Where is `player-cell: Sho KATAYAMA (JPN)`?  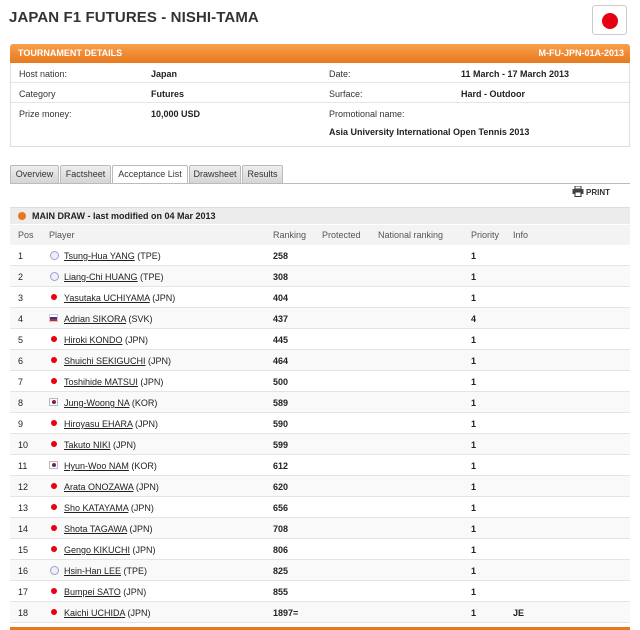
player-cell: Sho KATAYAMA (JPN) is located at coordinates (109, 508).